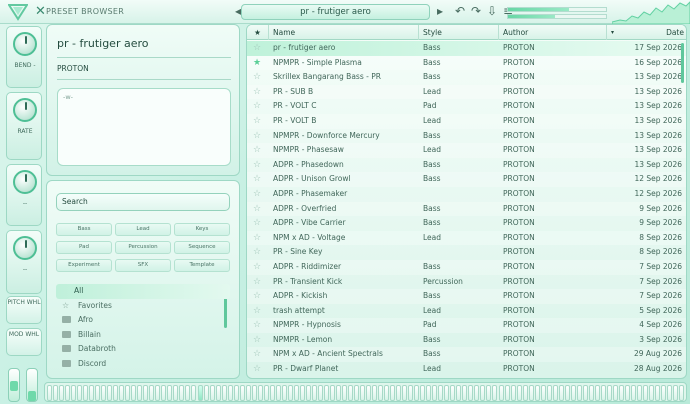  Describe the element at coordinates (466, 267) in the screenshot. I see `table-row: ☆ ADPR - Riddimizer Bass PROTON 7 Sep 2026` at that location.